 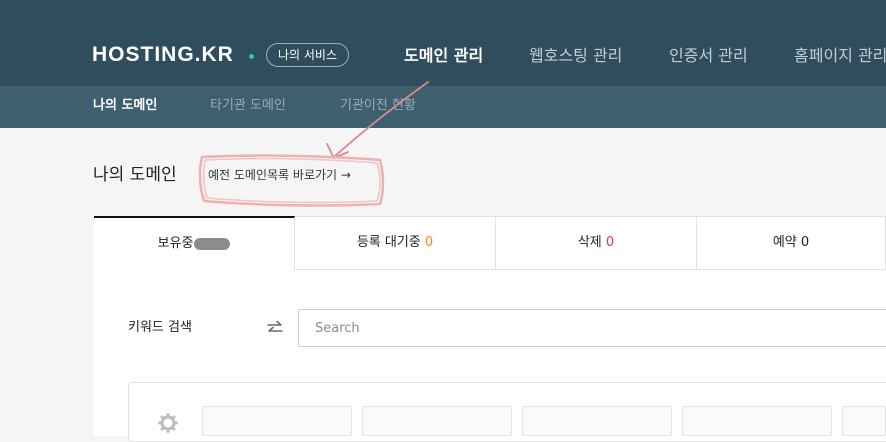 What do you see at coordinates (378, 106) in the screenshot?
I see `subnav-transfer-status: 기관이전 현황` at bounding box center [378, 106].